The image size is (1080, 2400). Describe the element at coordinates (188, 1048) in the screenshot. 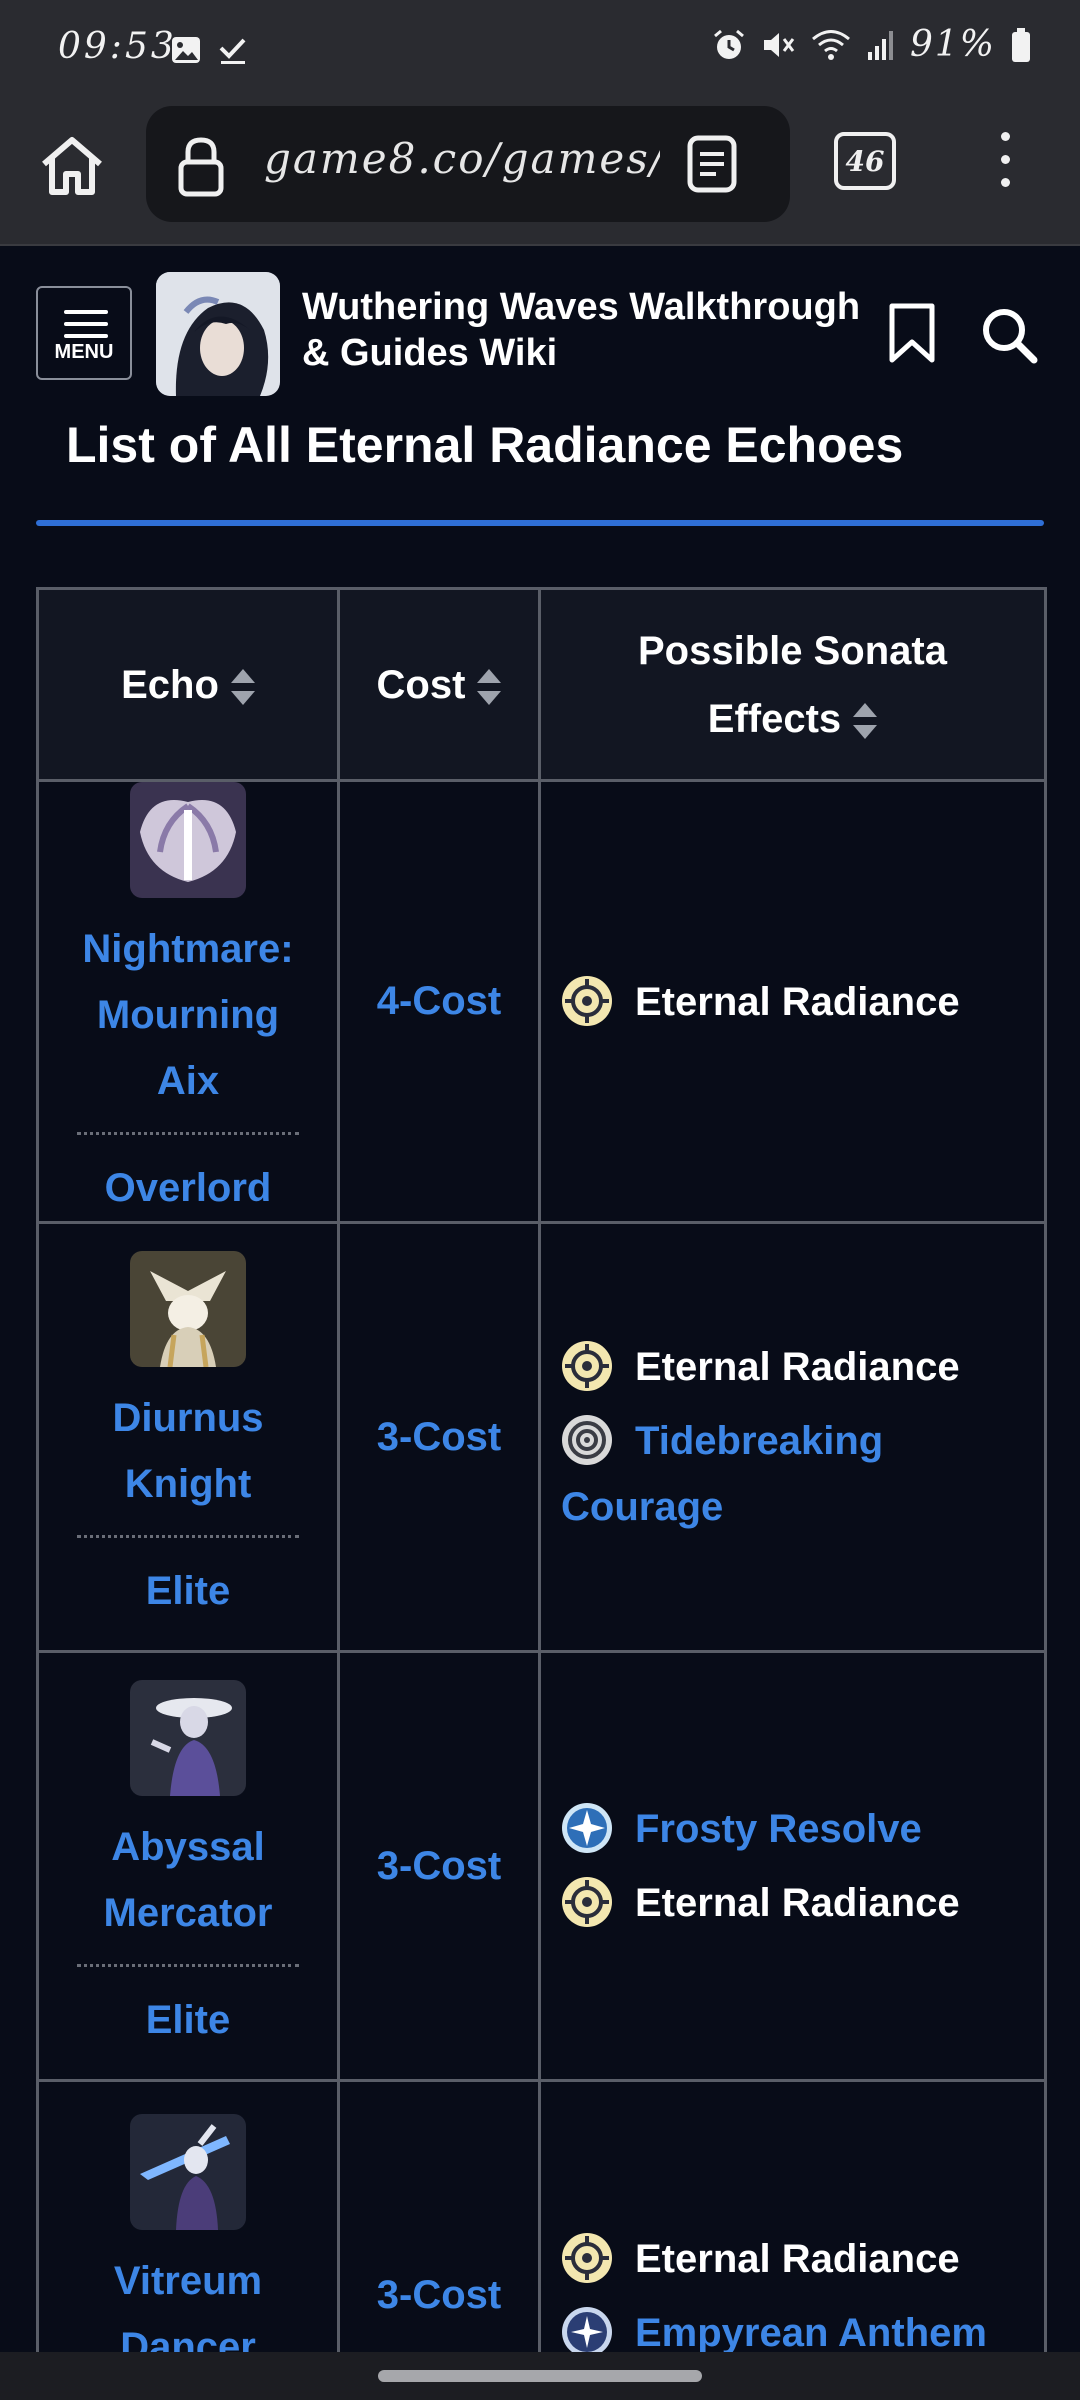

I see `echo-name-line: Mourning Aix` at that location.